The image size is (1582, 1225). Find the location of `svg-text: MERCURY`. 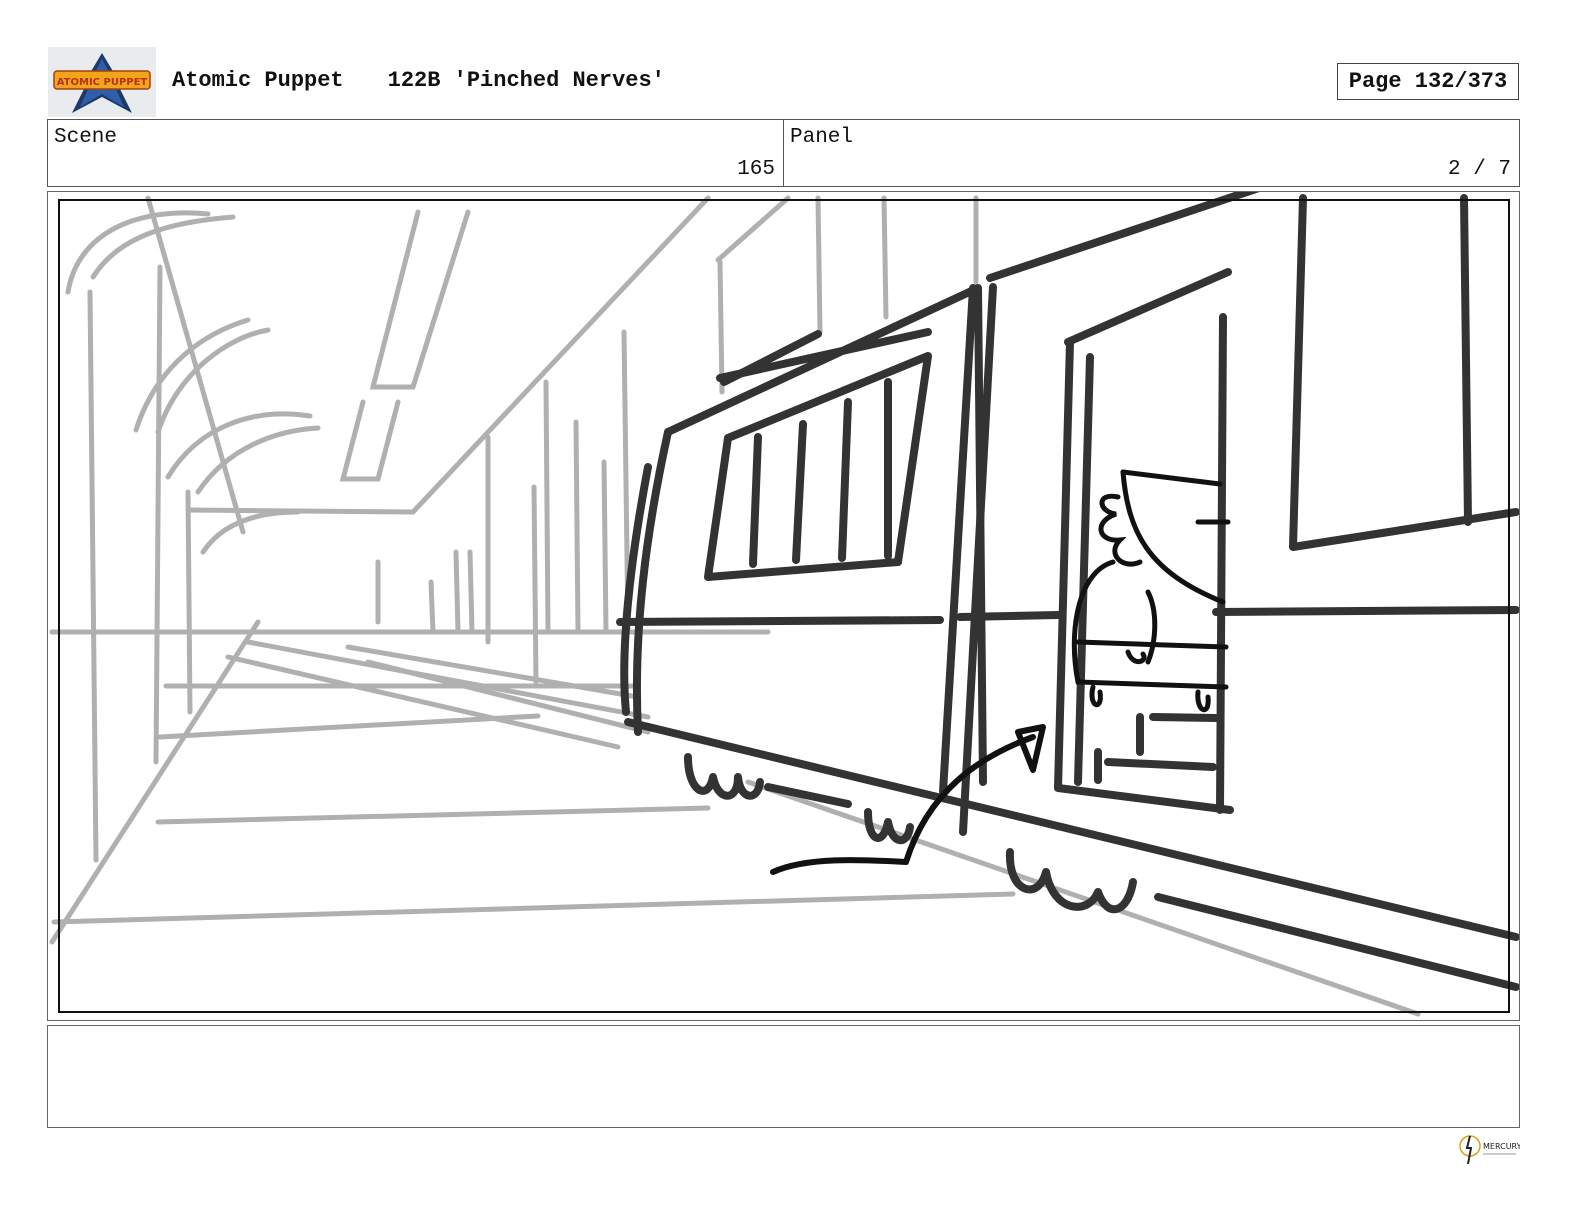

svg-text: MERCURY is located at coordinates (1501, 1146).